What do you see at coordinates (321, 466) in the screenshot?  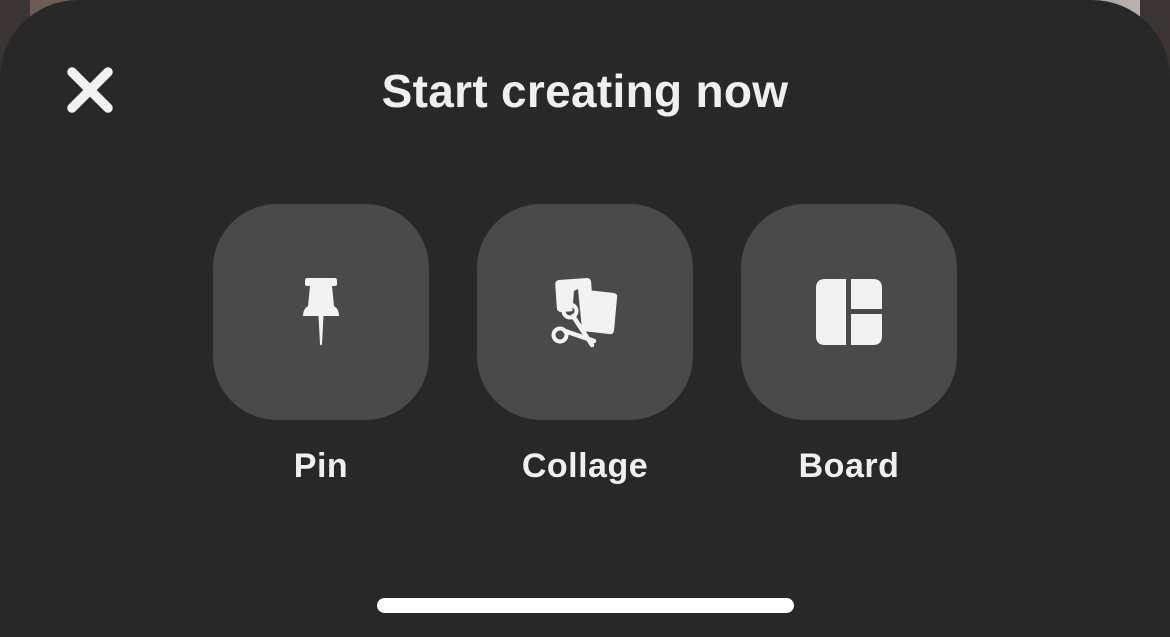 I see `pin-label: Pin` at bounding box center [321, 466].